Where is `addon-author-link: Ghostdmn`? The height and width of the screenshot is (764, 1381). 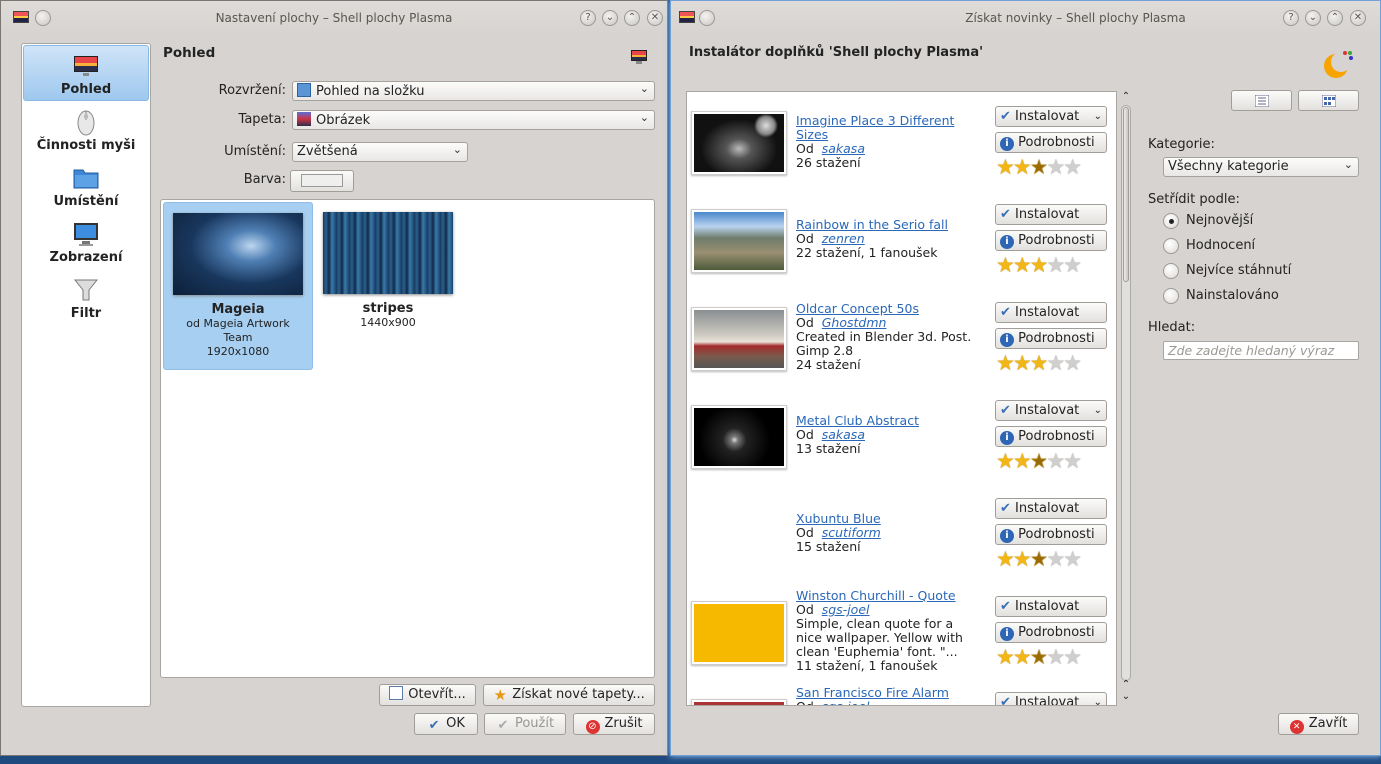
addon-author-link: Ghostdmn is located at coordinates (854, 322).